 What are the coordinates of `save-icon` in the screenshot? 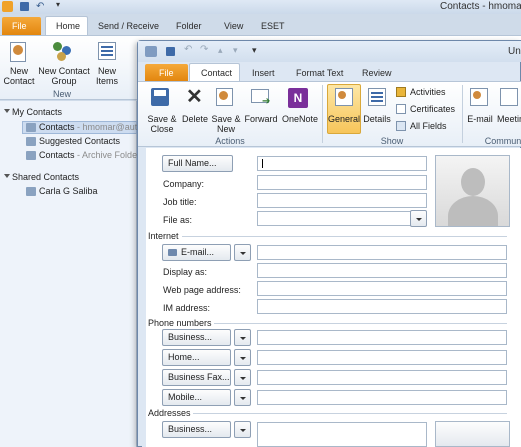 It's located at (24, 6).